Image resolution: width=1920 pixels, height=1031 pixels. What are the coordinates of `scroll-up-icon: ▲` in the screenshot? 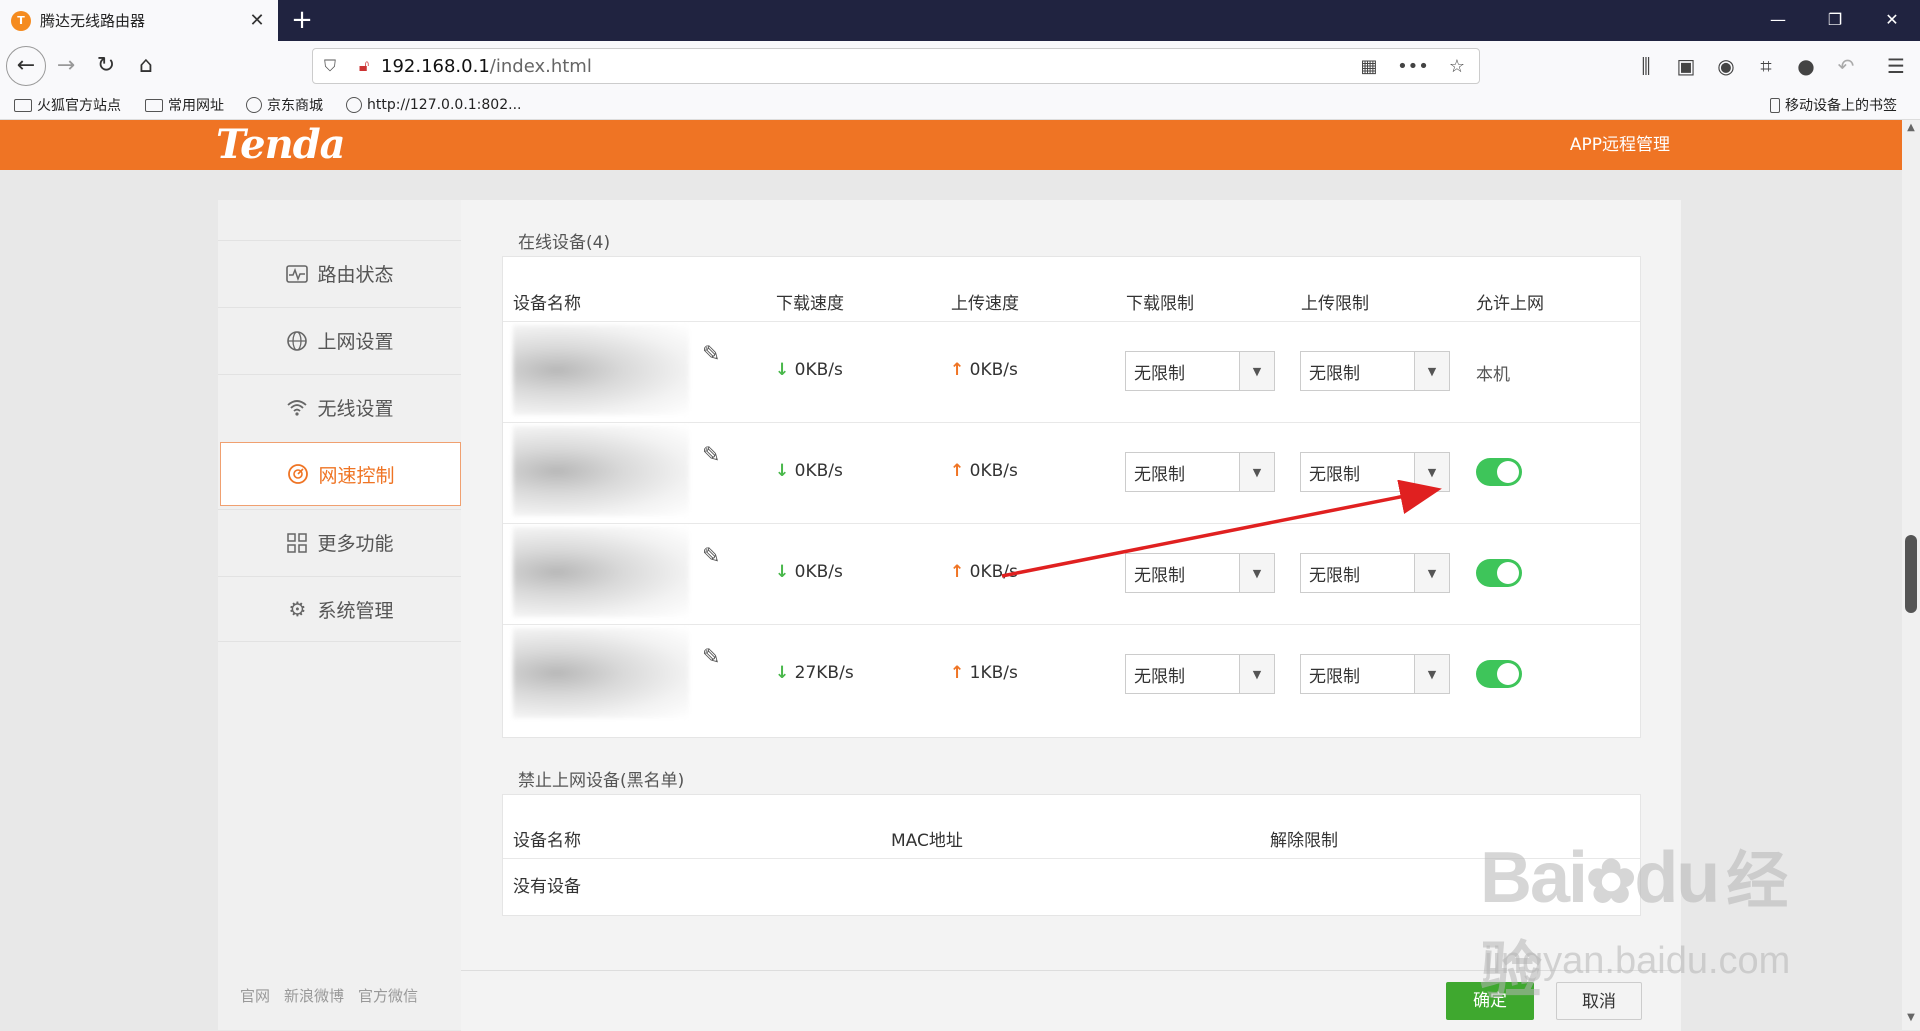 It's located at (1911, 127).